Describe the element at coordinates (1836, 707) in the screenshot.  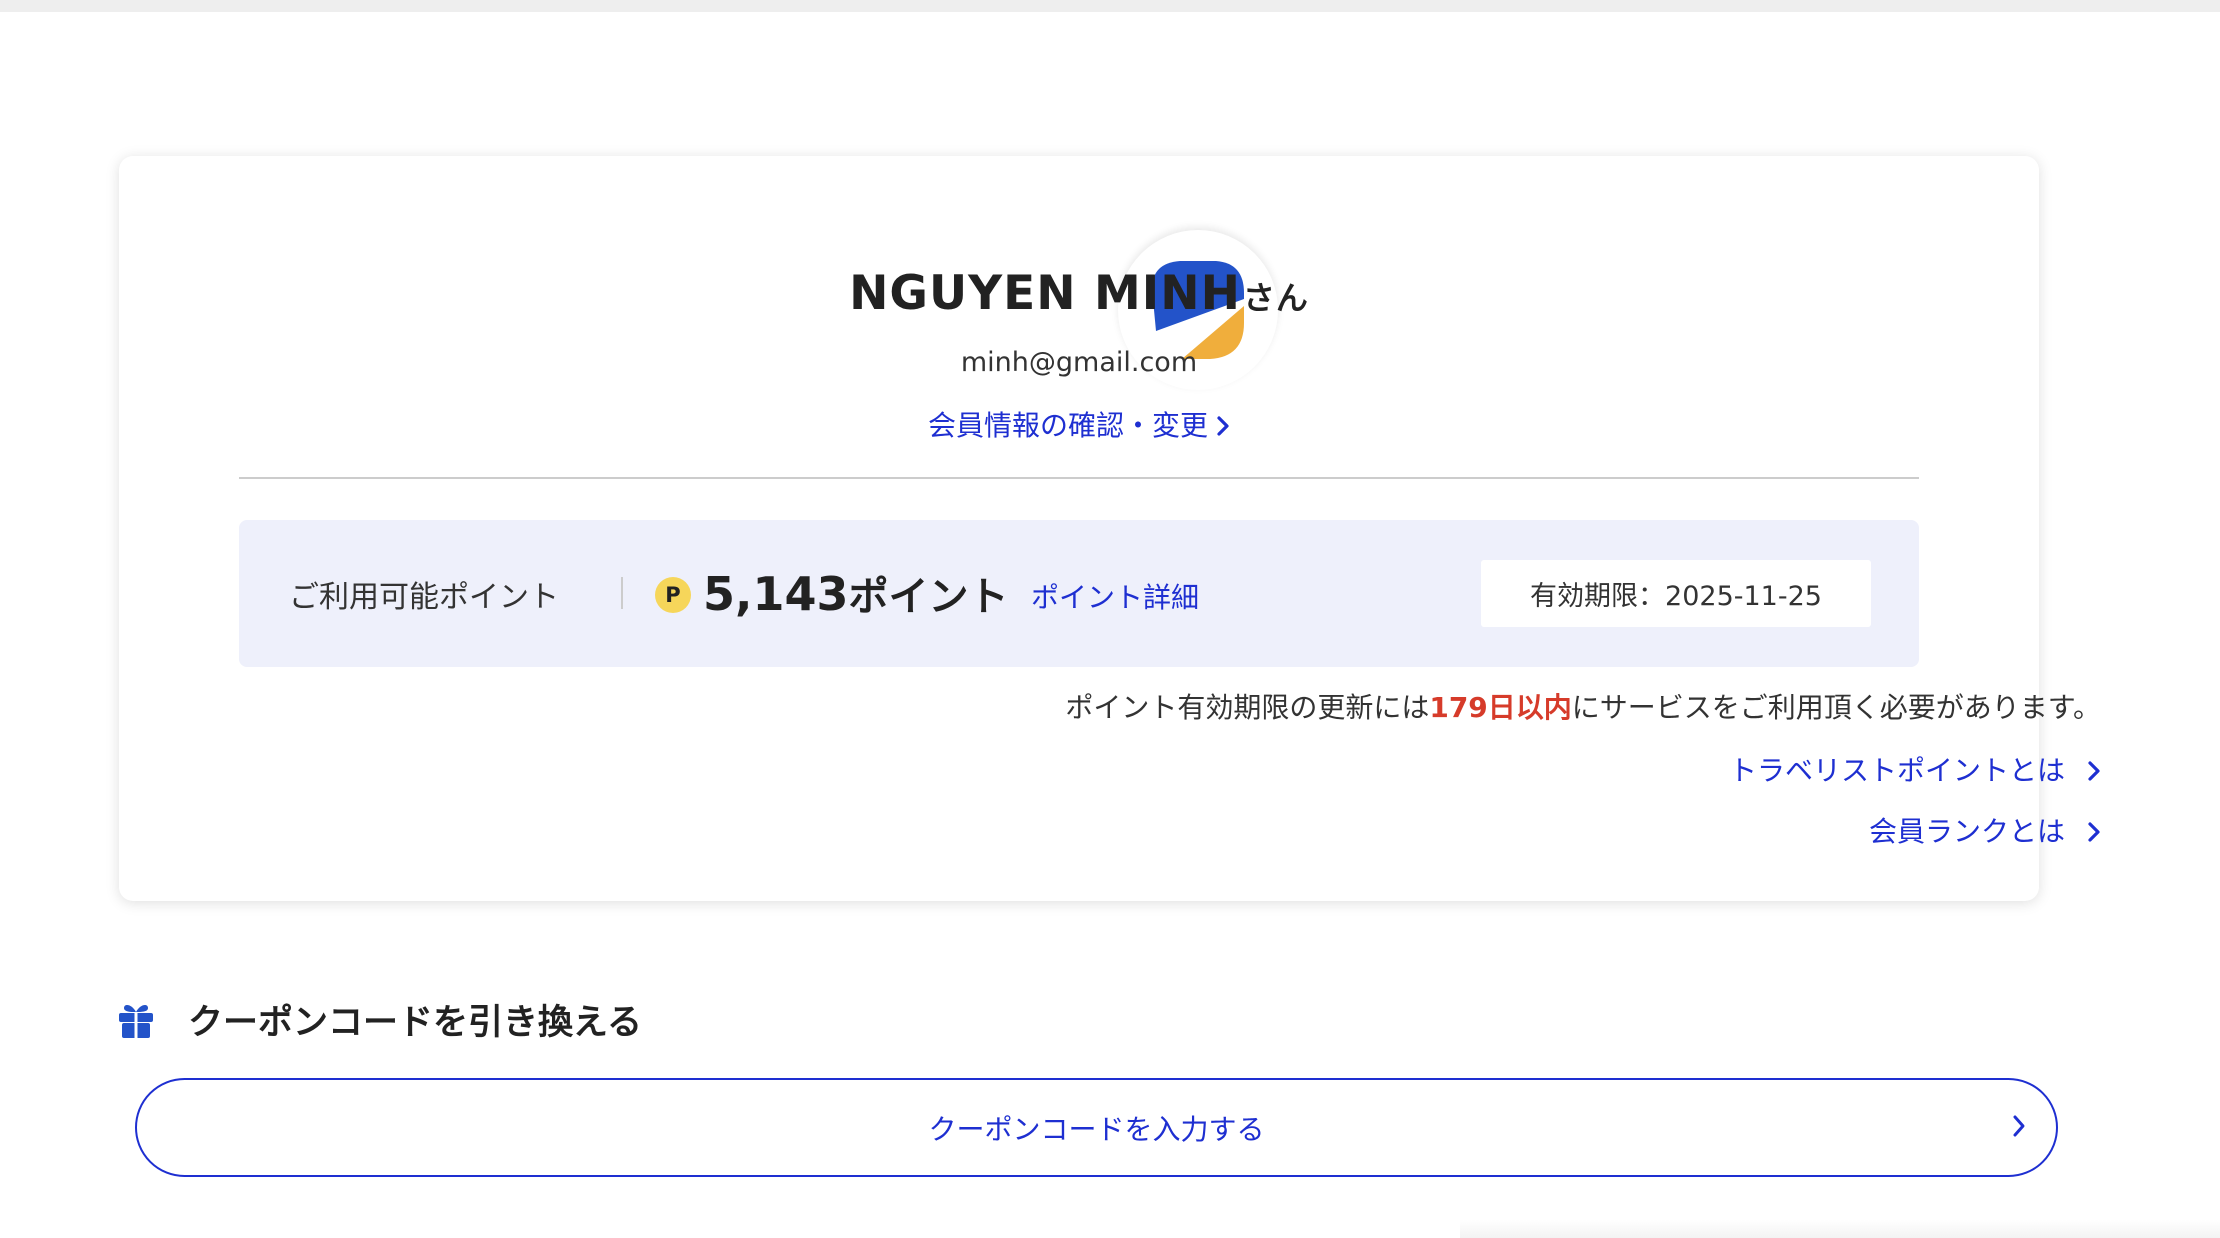
I see `renewal-note-suffix: にサービスをご利用頂く必要があります。` at that location.